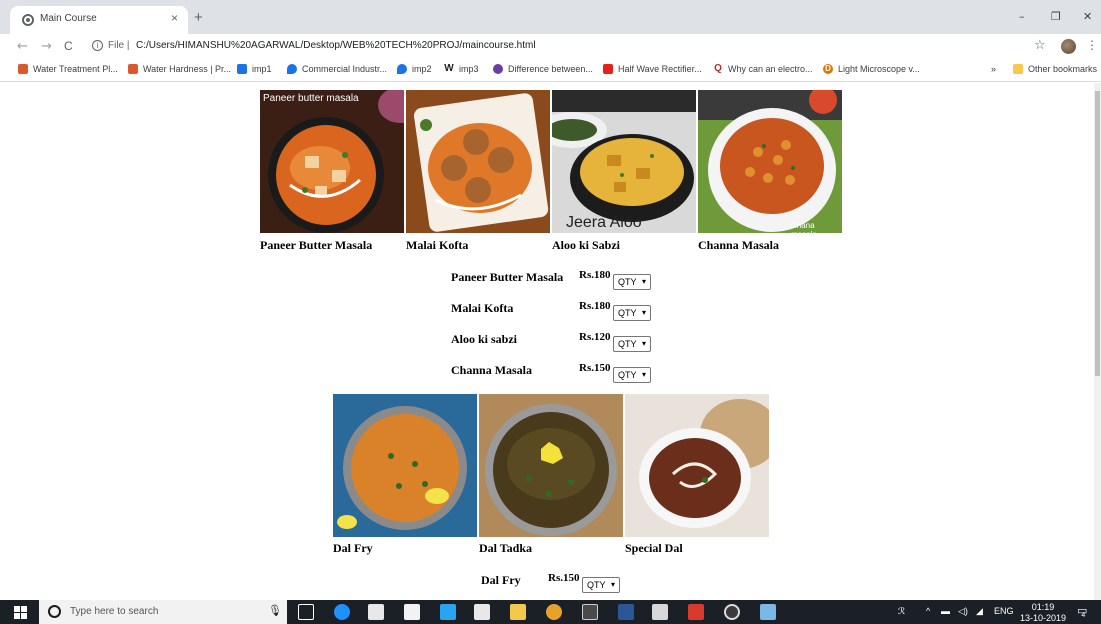 This screenshot has width=1101, height=624. I want to click on channa-masala-image: Chana masala, so click(770, 161).